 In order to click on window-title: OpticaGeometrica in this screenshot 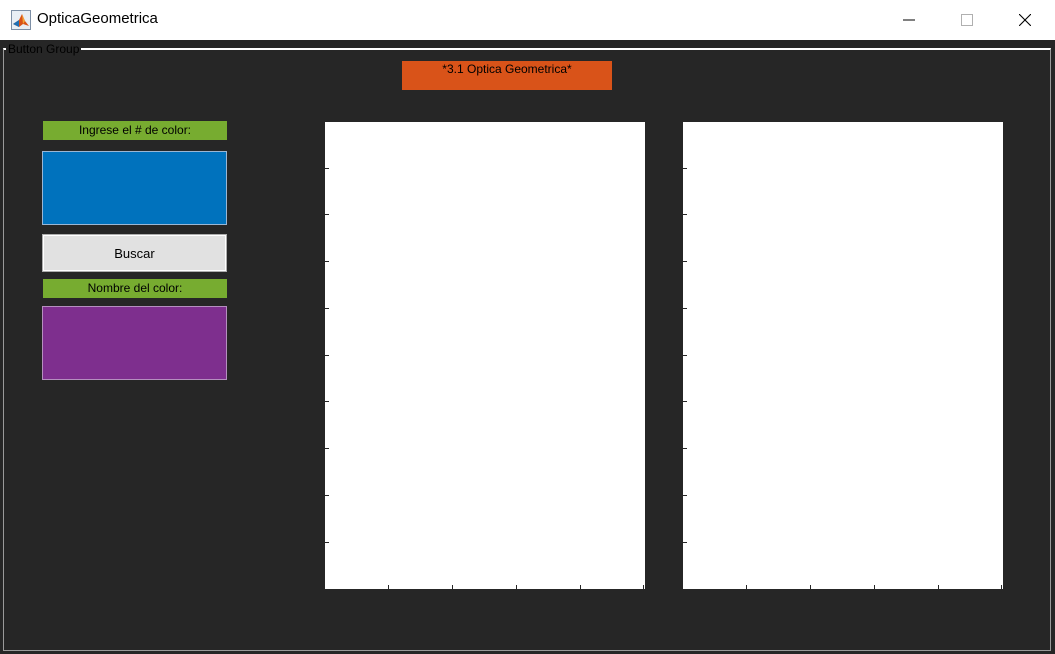, I will do `click(97, 18)`.